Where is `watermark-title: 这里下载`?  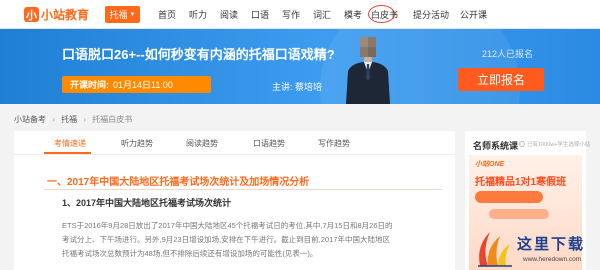
watermark-title: 这里下载 is located at coordinates (551, 244).